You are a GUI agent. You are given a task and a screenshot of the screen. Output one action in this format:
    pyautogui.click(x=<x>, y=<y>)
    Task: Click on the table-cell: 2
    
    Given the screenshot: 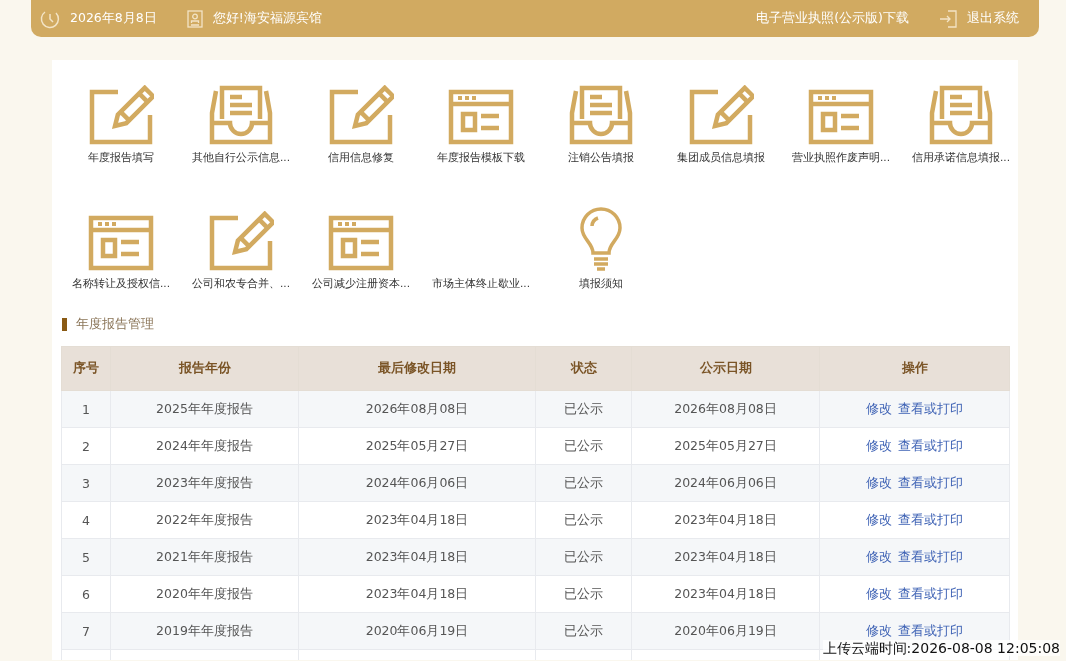 What is the action you would take?
    pyautogui.click(x=86, y=446)
    